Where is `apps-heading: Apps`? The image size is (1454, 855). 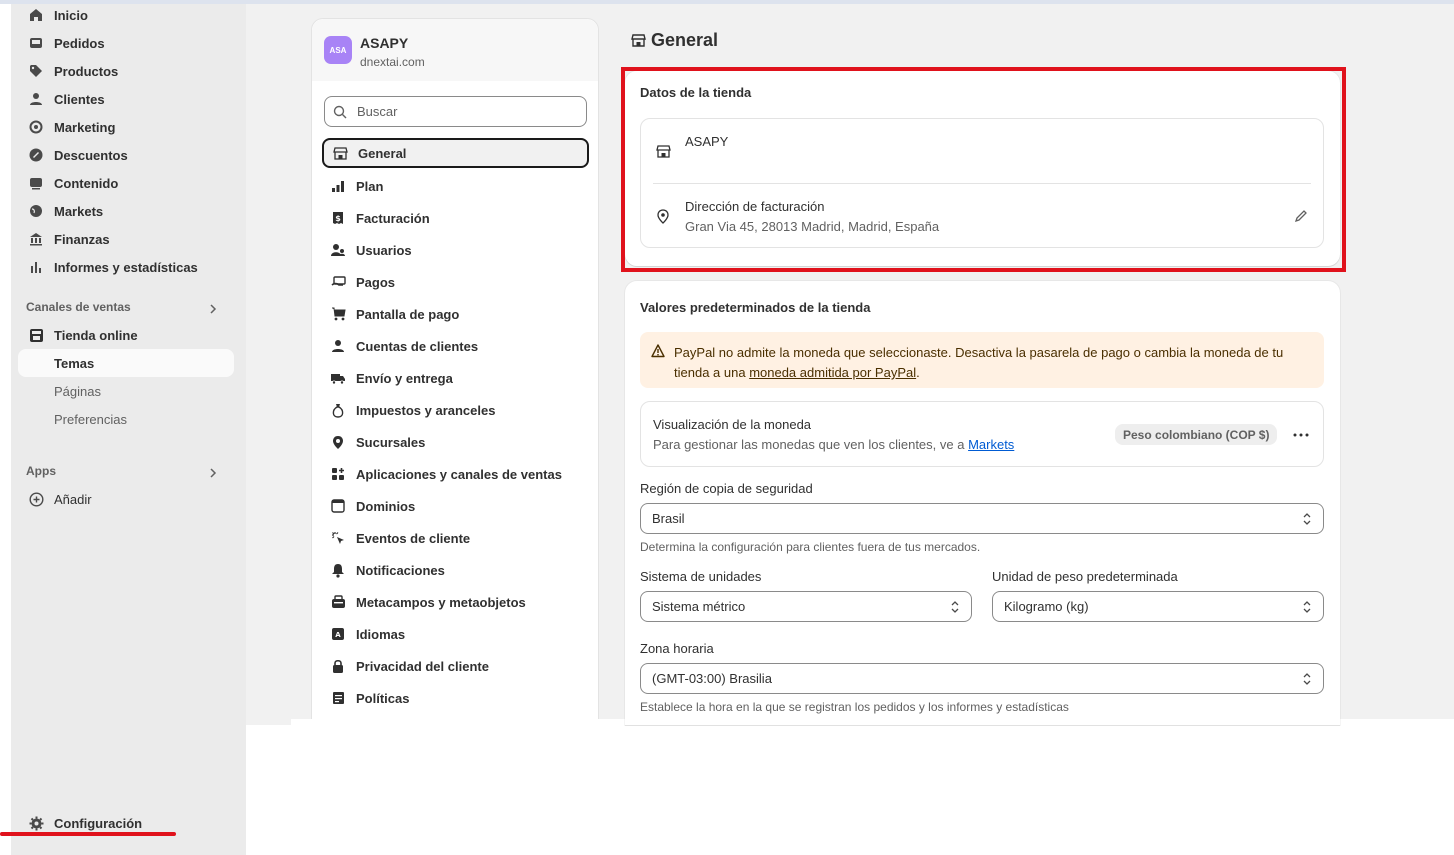 apps-heading: Apps is located at coordinates (41, 471).